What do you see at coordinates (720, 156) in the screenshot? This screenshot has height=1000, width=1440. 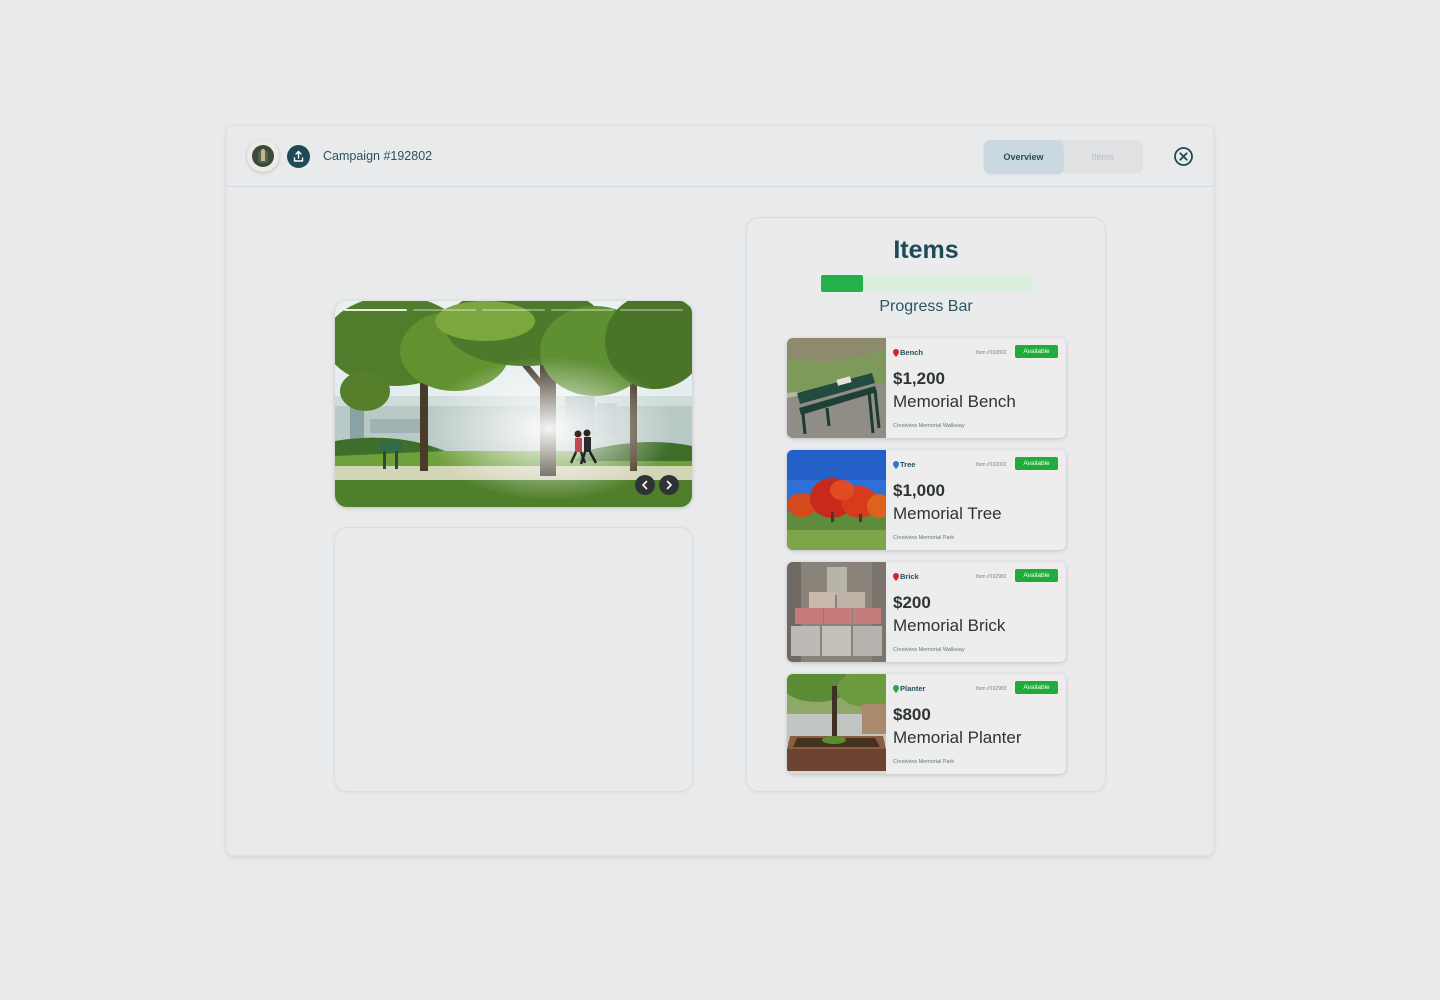 I see `header-bar: Campaign #192802 Overview Items` at bounding box center [720, 156].